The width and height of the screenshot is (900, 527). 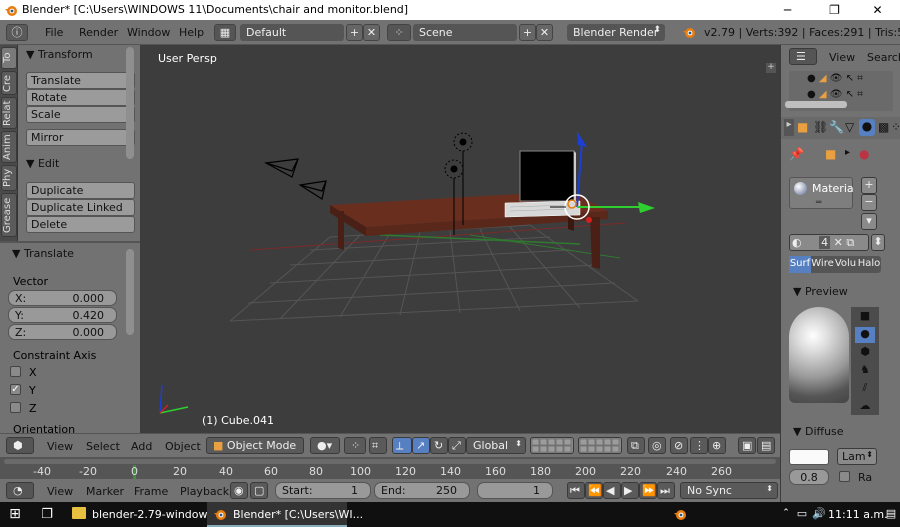 What do you see at coordinates (80, 224) in the screenshot?
I see `delete-button: Delete` at bounding box center [80, 224].